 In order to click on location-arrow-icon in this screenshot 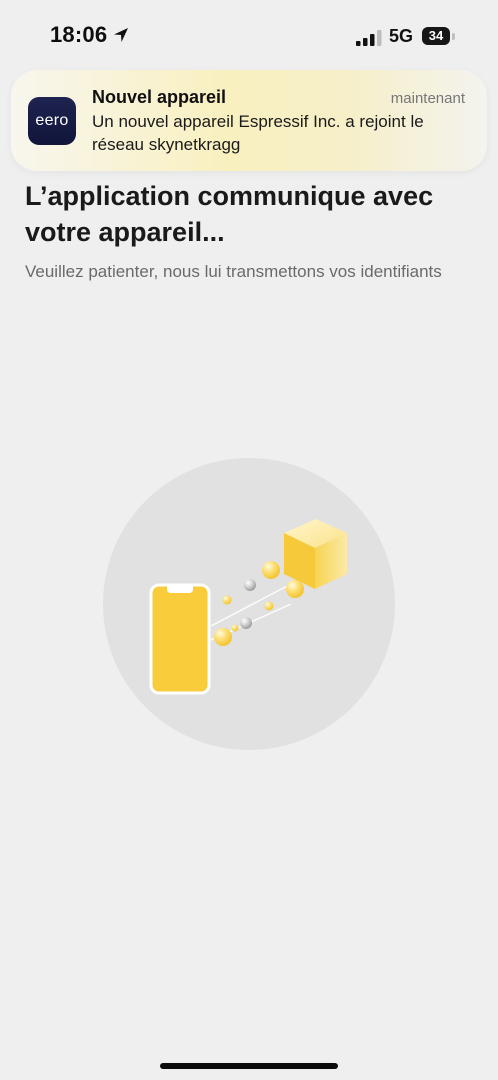, I will do `click(121, 35)`.